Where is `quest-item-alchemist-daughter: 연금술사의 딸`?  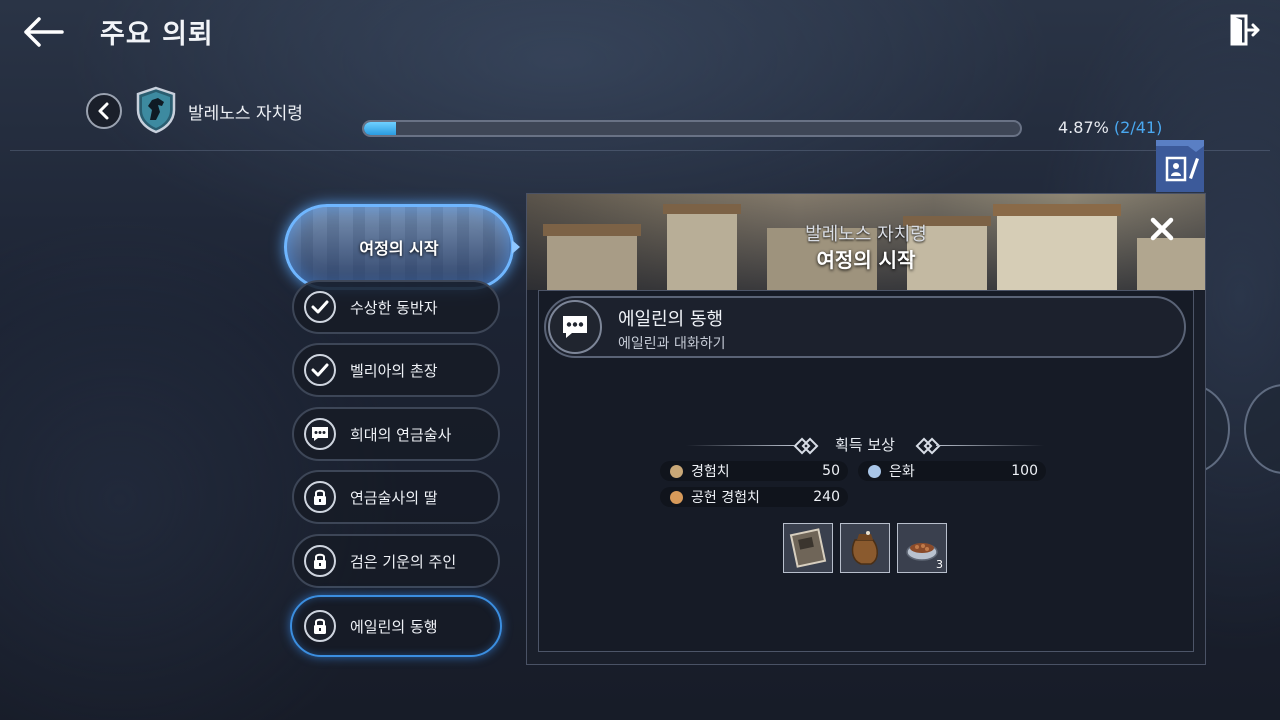 quest-item-alchemist-daughter: 연금술사의 딸 is located at coordinates (396, 497).